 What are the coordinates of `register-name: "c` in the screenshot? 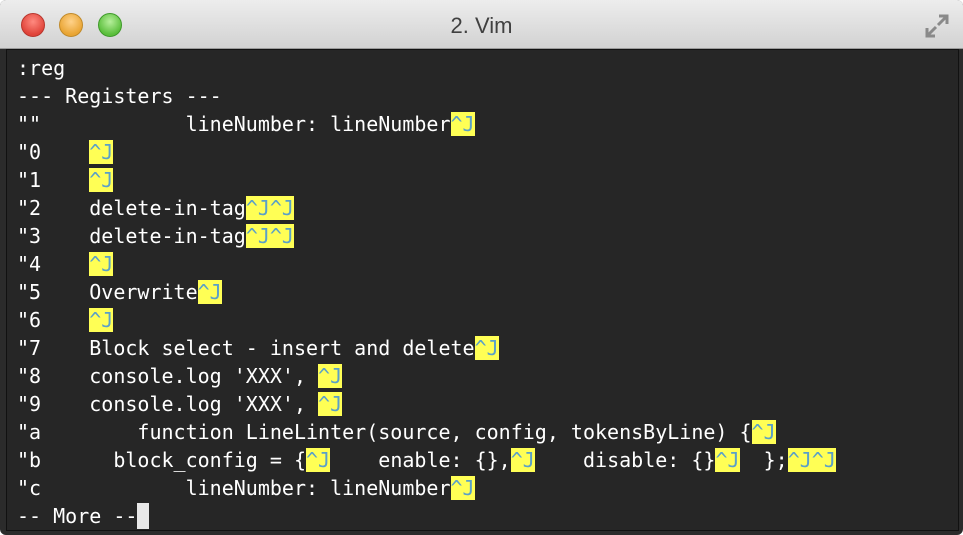 It's located at (29, 488).